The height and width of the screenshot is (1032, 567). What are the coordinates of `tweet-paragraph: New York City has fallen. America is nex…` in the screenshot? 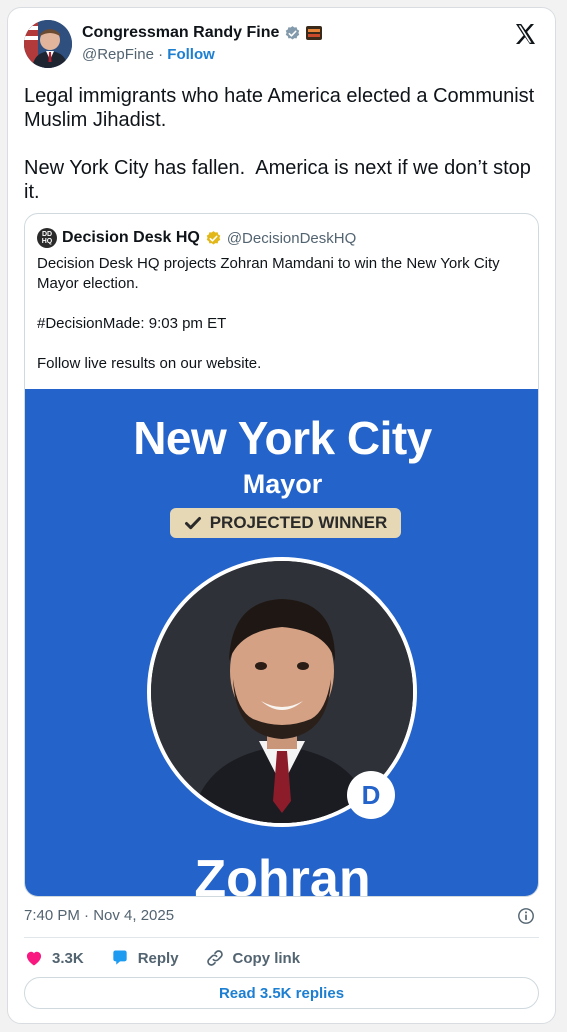 It's located at (280, 180).